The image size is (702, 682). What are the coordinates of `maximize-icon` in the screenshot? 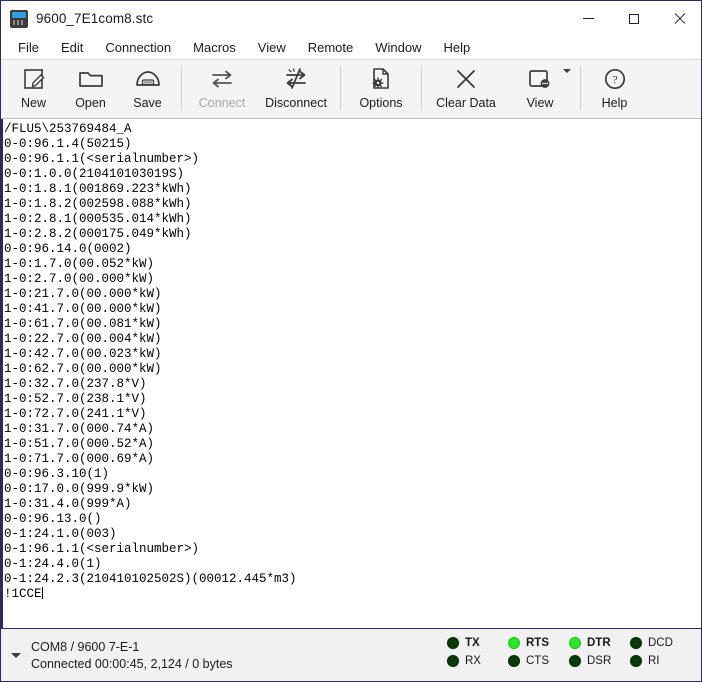 It's located at (633, 18).